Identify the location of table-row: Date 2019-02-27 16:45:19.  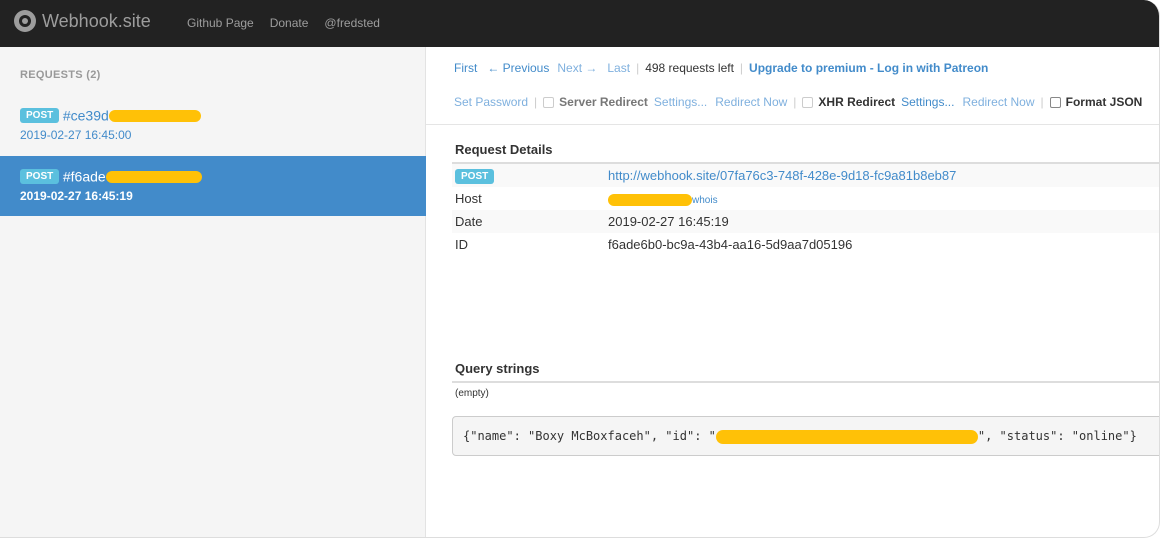
(805, 221).